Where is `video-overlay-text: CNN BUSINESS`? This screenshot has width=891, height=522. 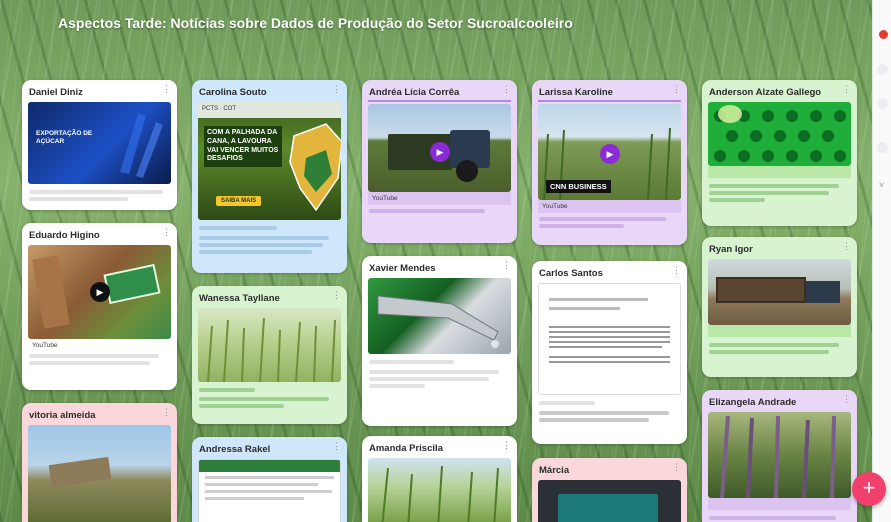
video-overlay-text: CNN BUSINESS is located at coordinates (578, 186).